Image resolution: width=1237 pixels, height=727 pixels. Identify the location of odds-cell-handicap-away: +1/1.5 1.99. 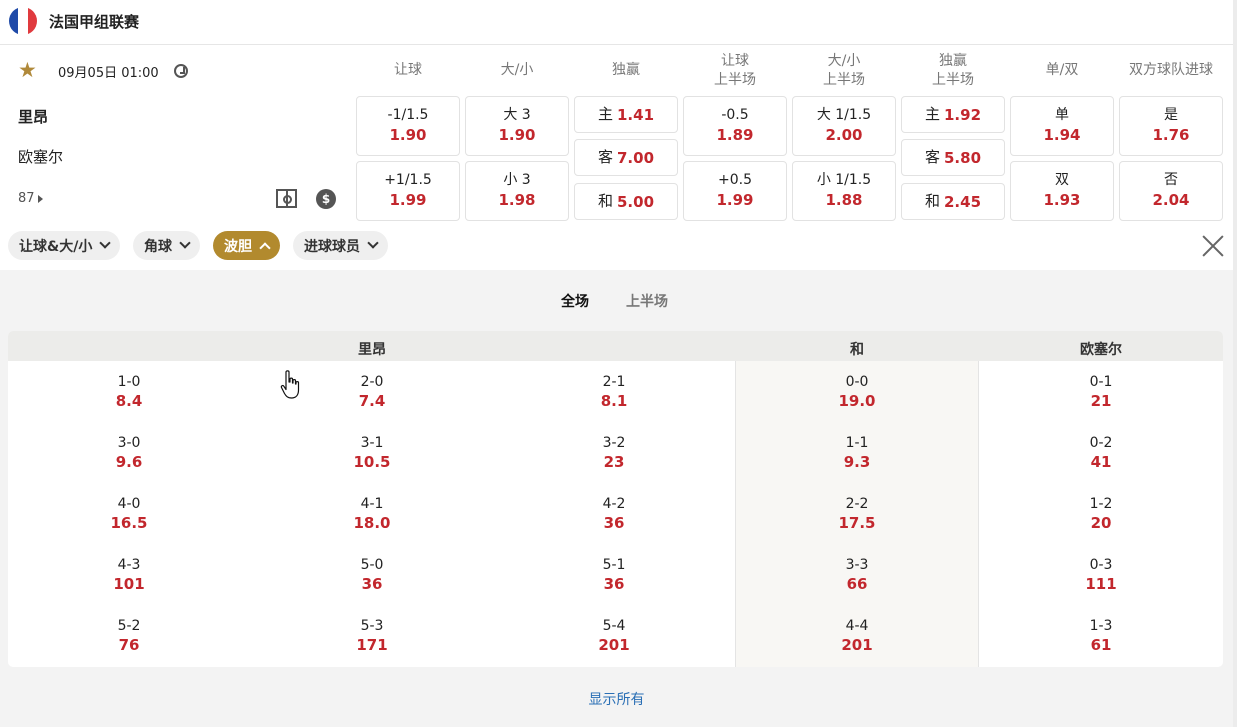
(408, 191).